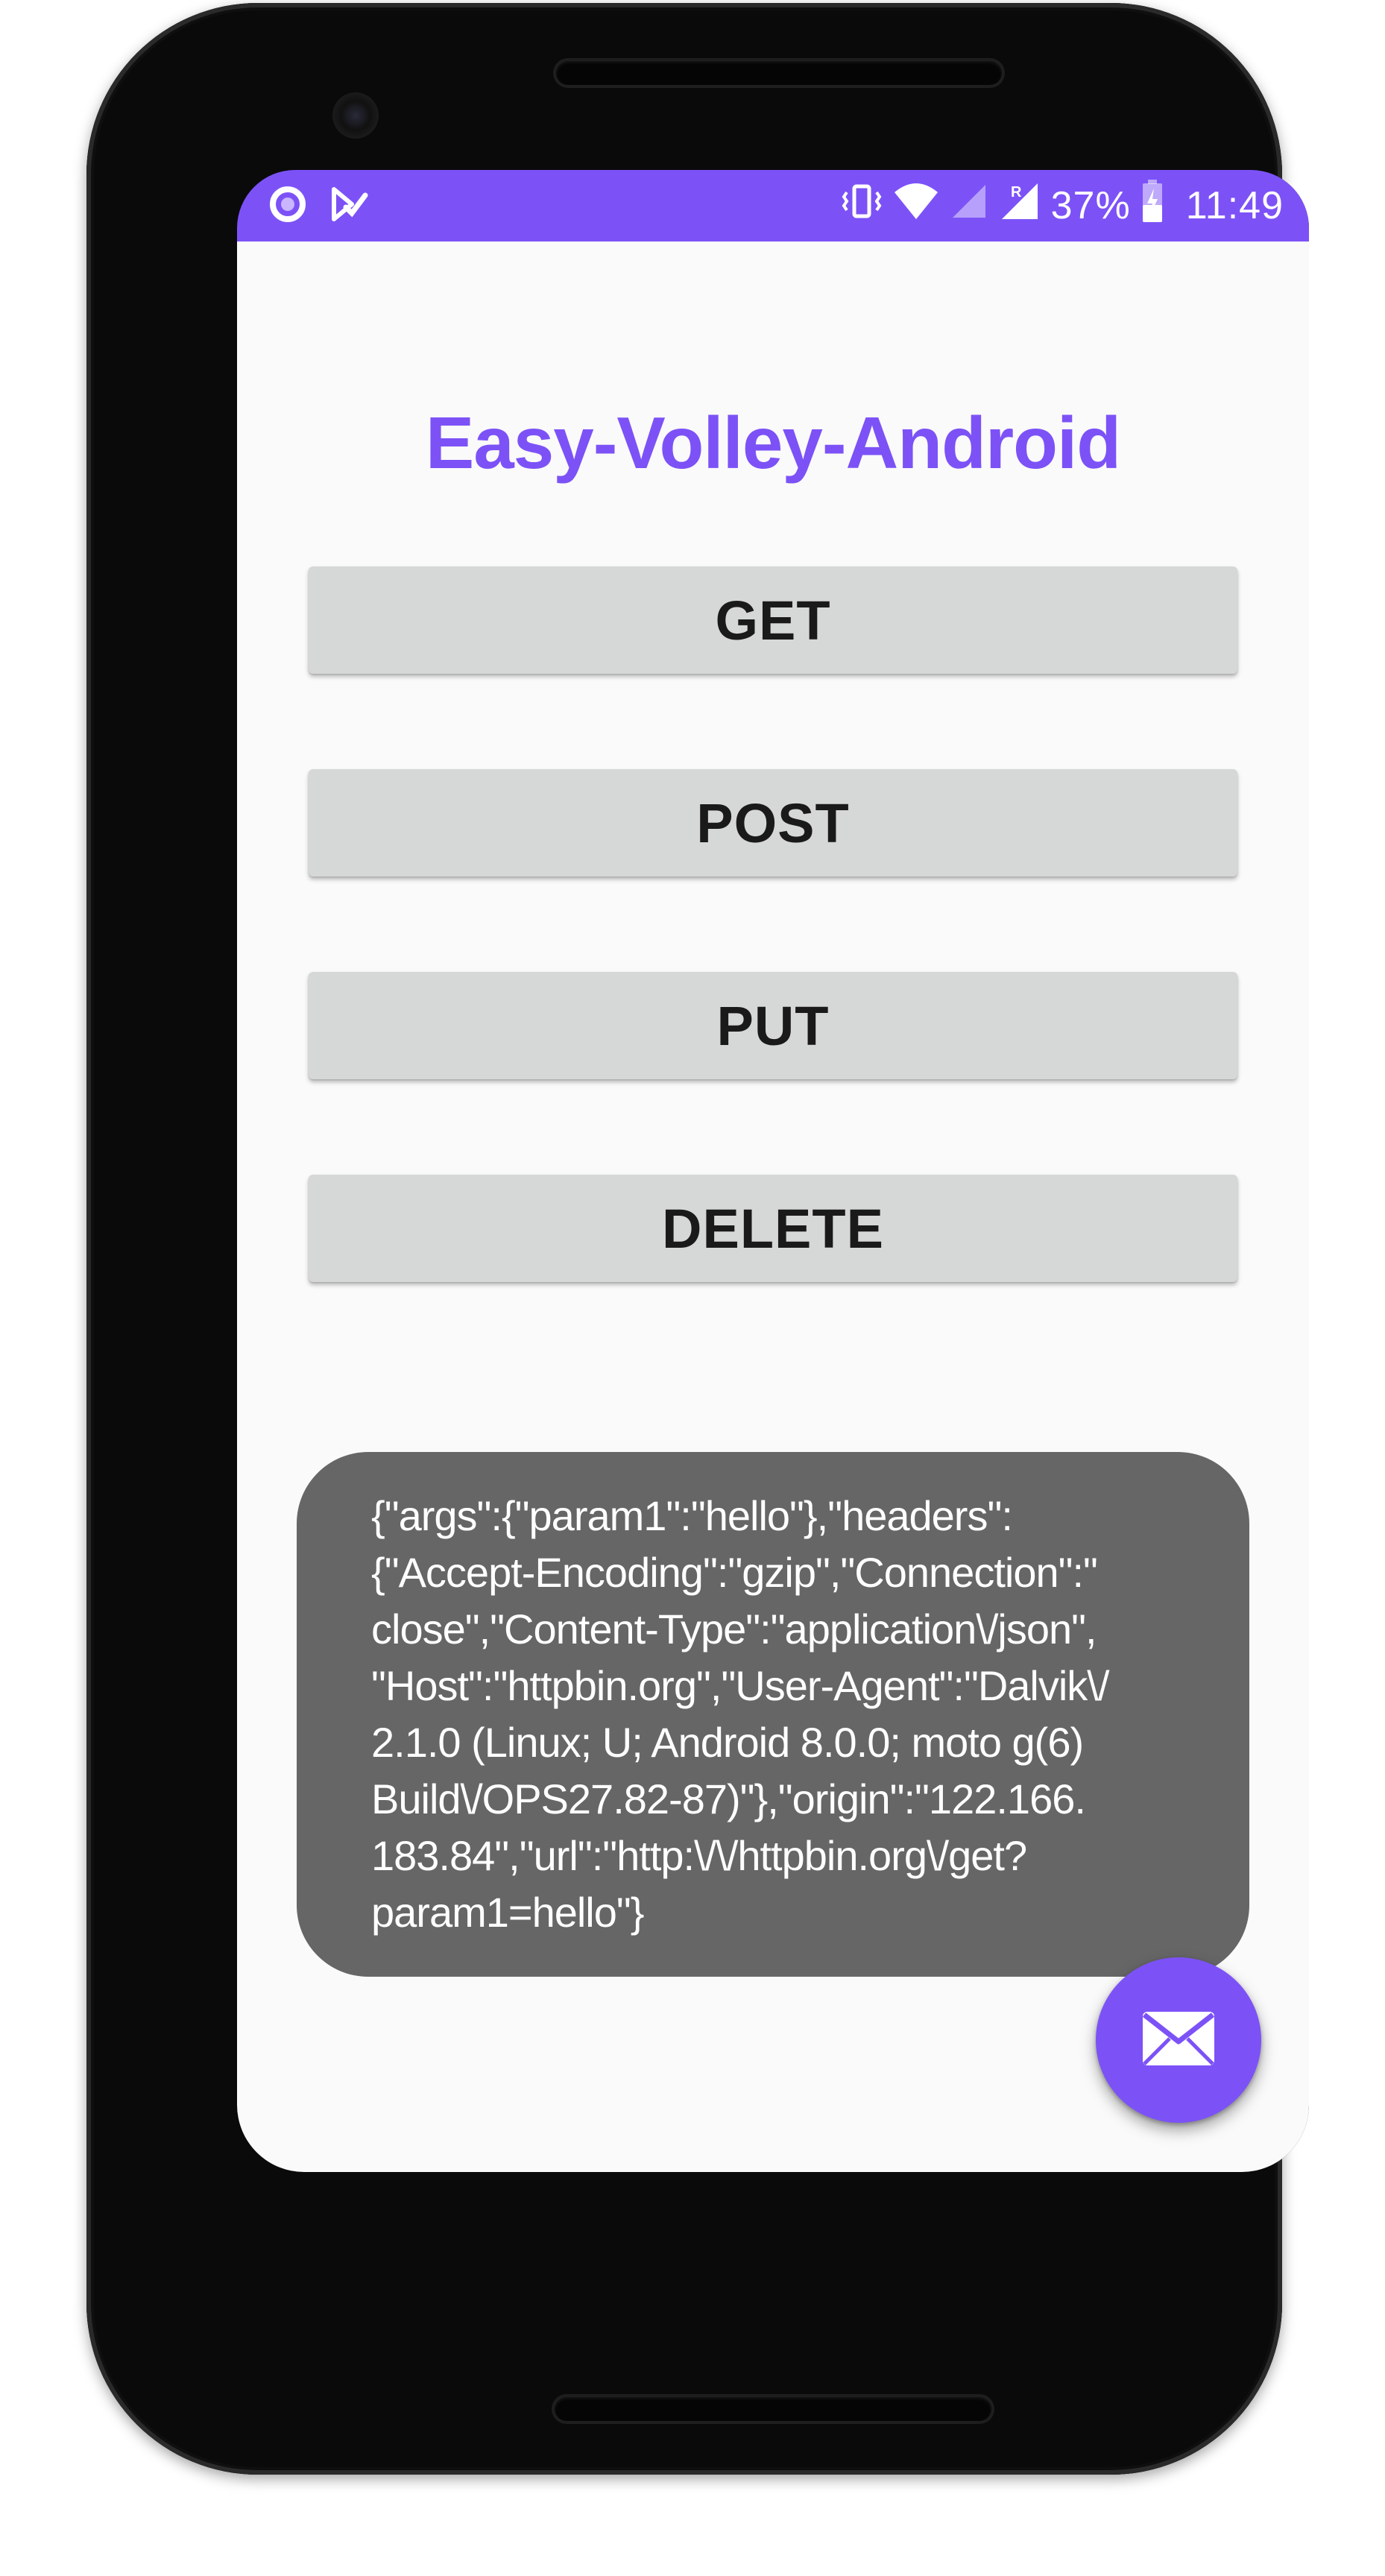  Describe the element at coordinates (773, 1025) in the screenshot. I see `put-button: PUT` at that location.